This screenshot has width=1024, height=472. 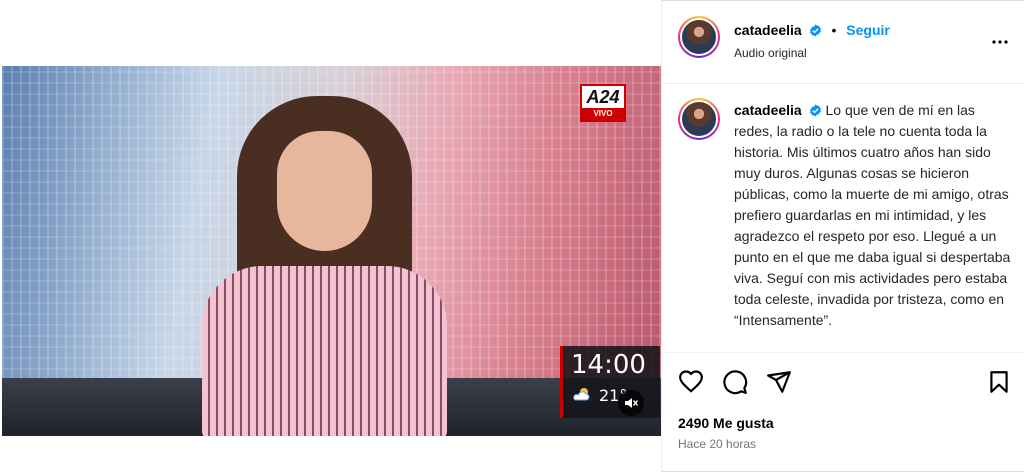 I want to click on action-bar: 2490 Me gusta Hace 20 horas, so click(x=843, y=412).